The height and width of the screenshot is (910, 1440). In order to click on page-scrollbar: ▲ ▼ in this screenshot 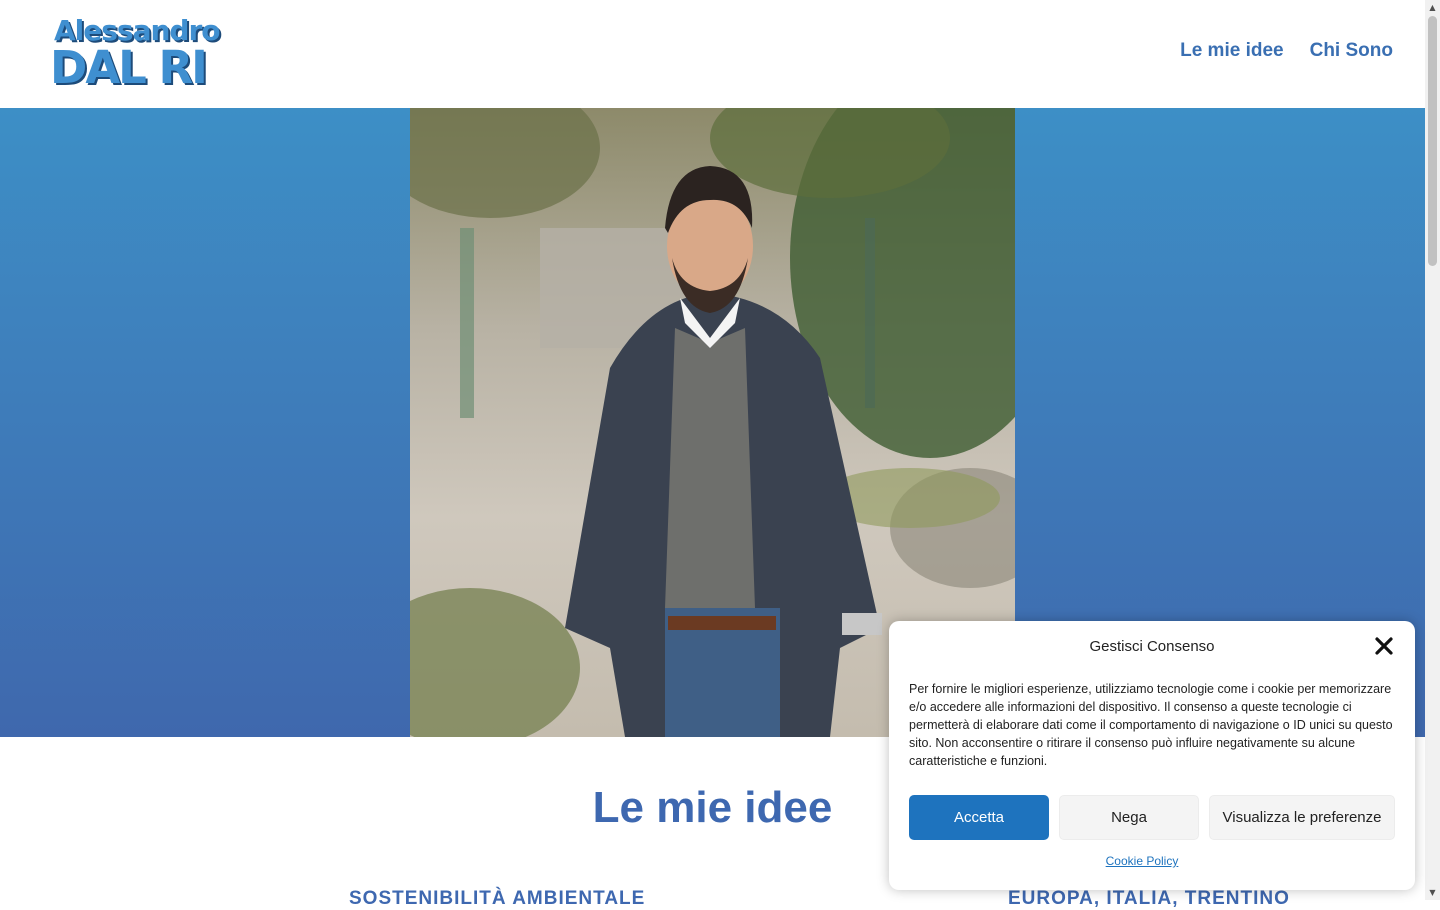, I will do `click(1432, 450)`.